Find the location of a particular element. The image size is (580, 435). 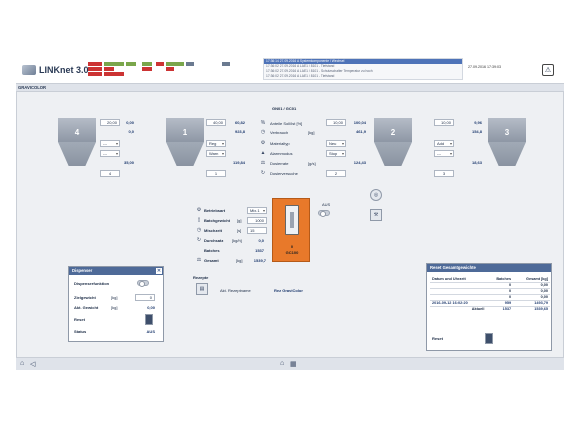

recipe-button: ▤ is located at coordinates (202, 289).